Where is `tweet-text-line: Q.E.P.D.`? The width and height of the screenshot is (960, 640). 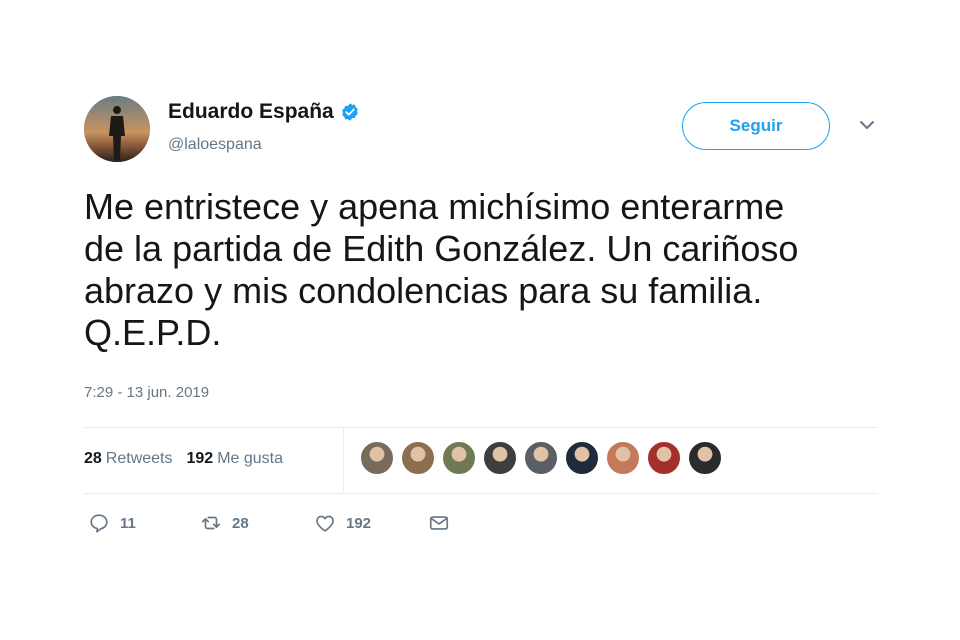 tweet-text-line: Q.E.P.D. is located at coordinates (153, 332).